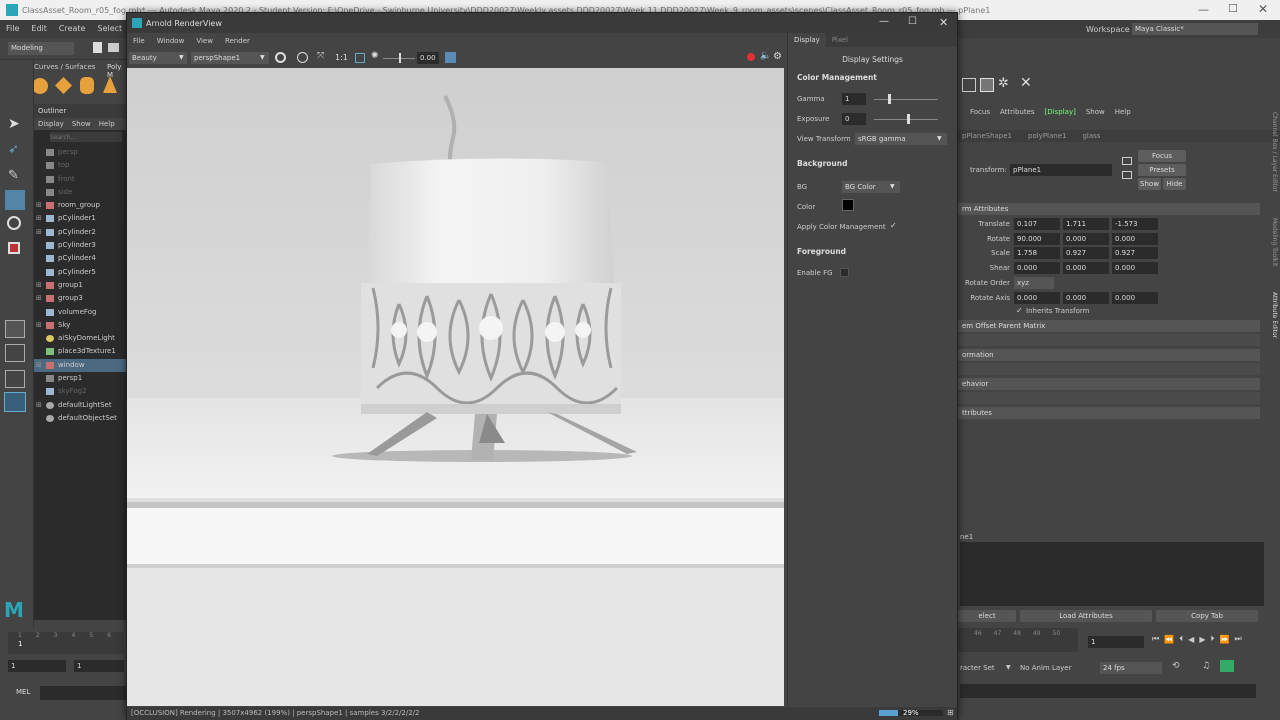  I want to click on outliner-menu-display: Display, so click(51, 124).